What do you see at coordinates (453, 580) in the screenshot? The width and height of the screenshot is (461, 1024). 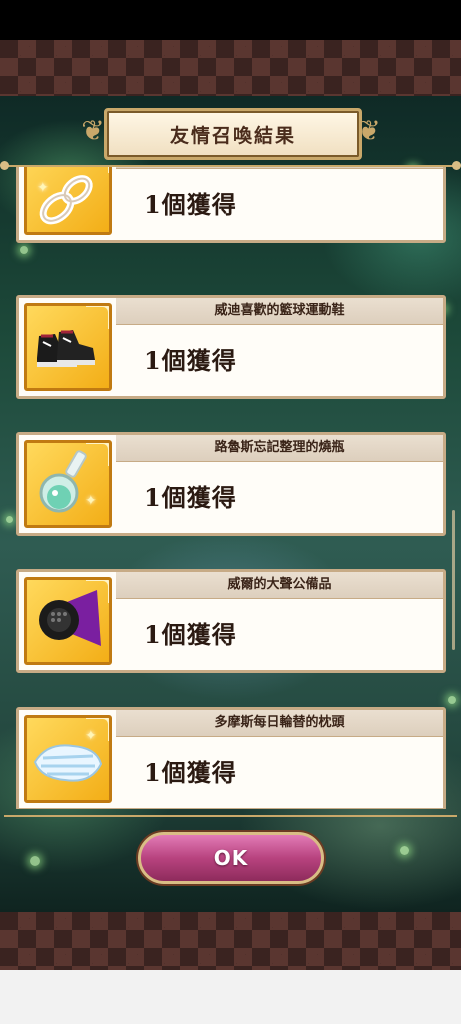 I see `list-scrollbar` at bounding box center [453, 580].